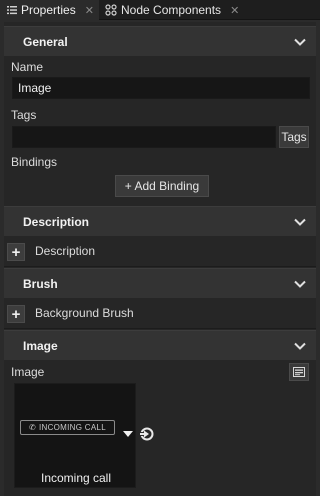  I want to click on image-label: Image, so click(28, 372).